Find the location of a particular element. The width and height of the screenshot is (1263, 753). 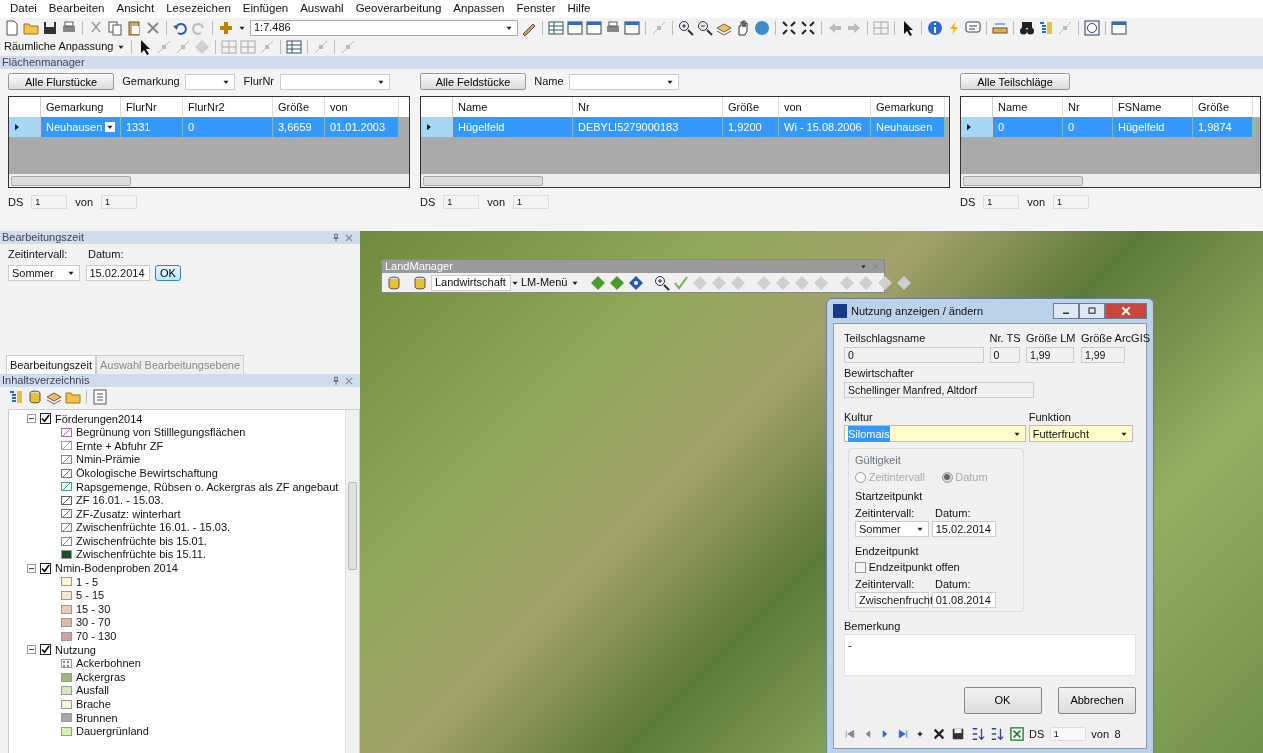

vertical-scrollbar is located at coordinates (352, 581).